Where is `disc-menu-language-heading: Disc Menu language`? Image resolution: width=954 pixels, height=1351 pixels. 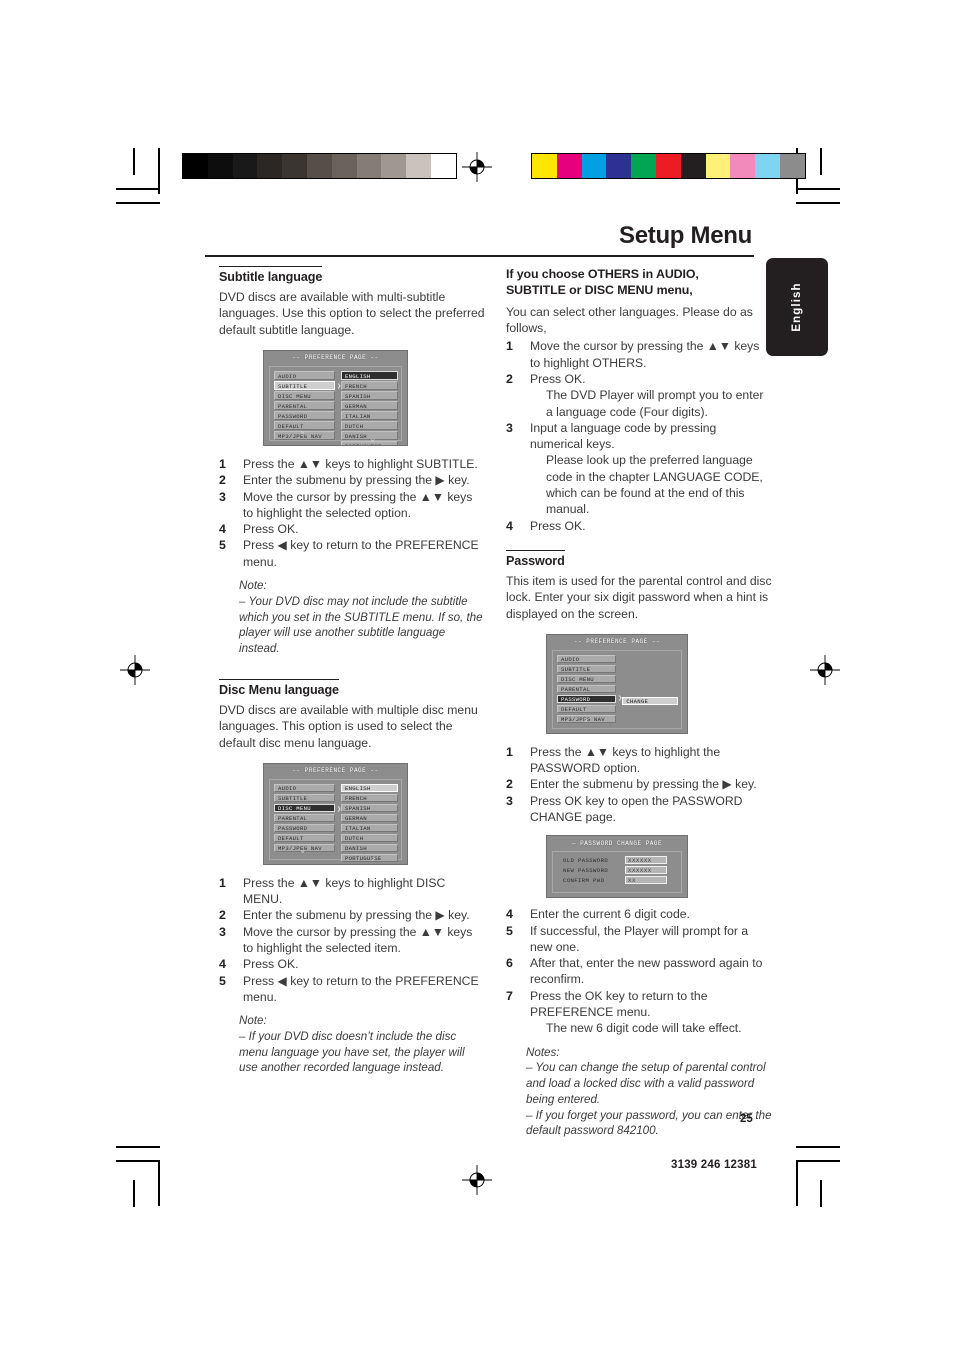 disc-menu-language-heading: Disc Menu language is located at coordinates (279, 687).